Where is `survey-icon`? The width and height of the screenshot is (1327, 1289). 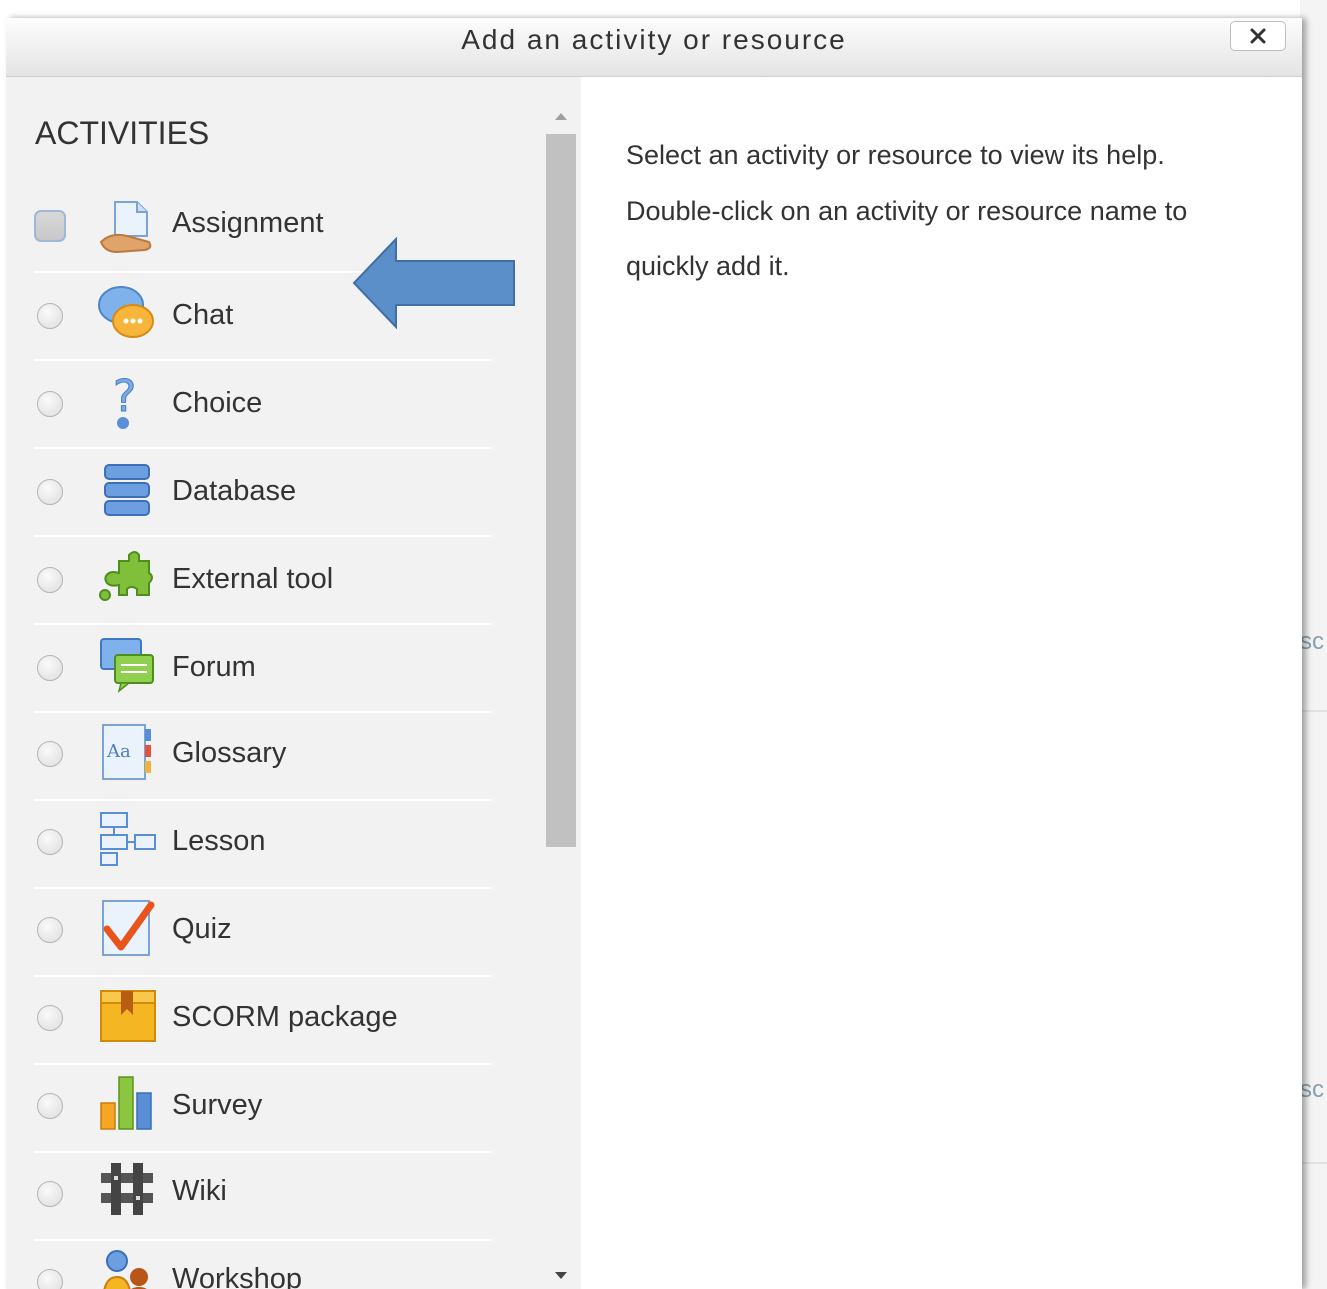
survey-icon is located at coordinates (126, 1103).